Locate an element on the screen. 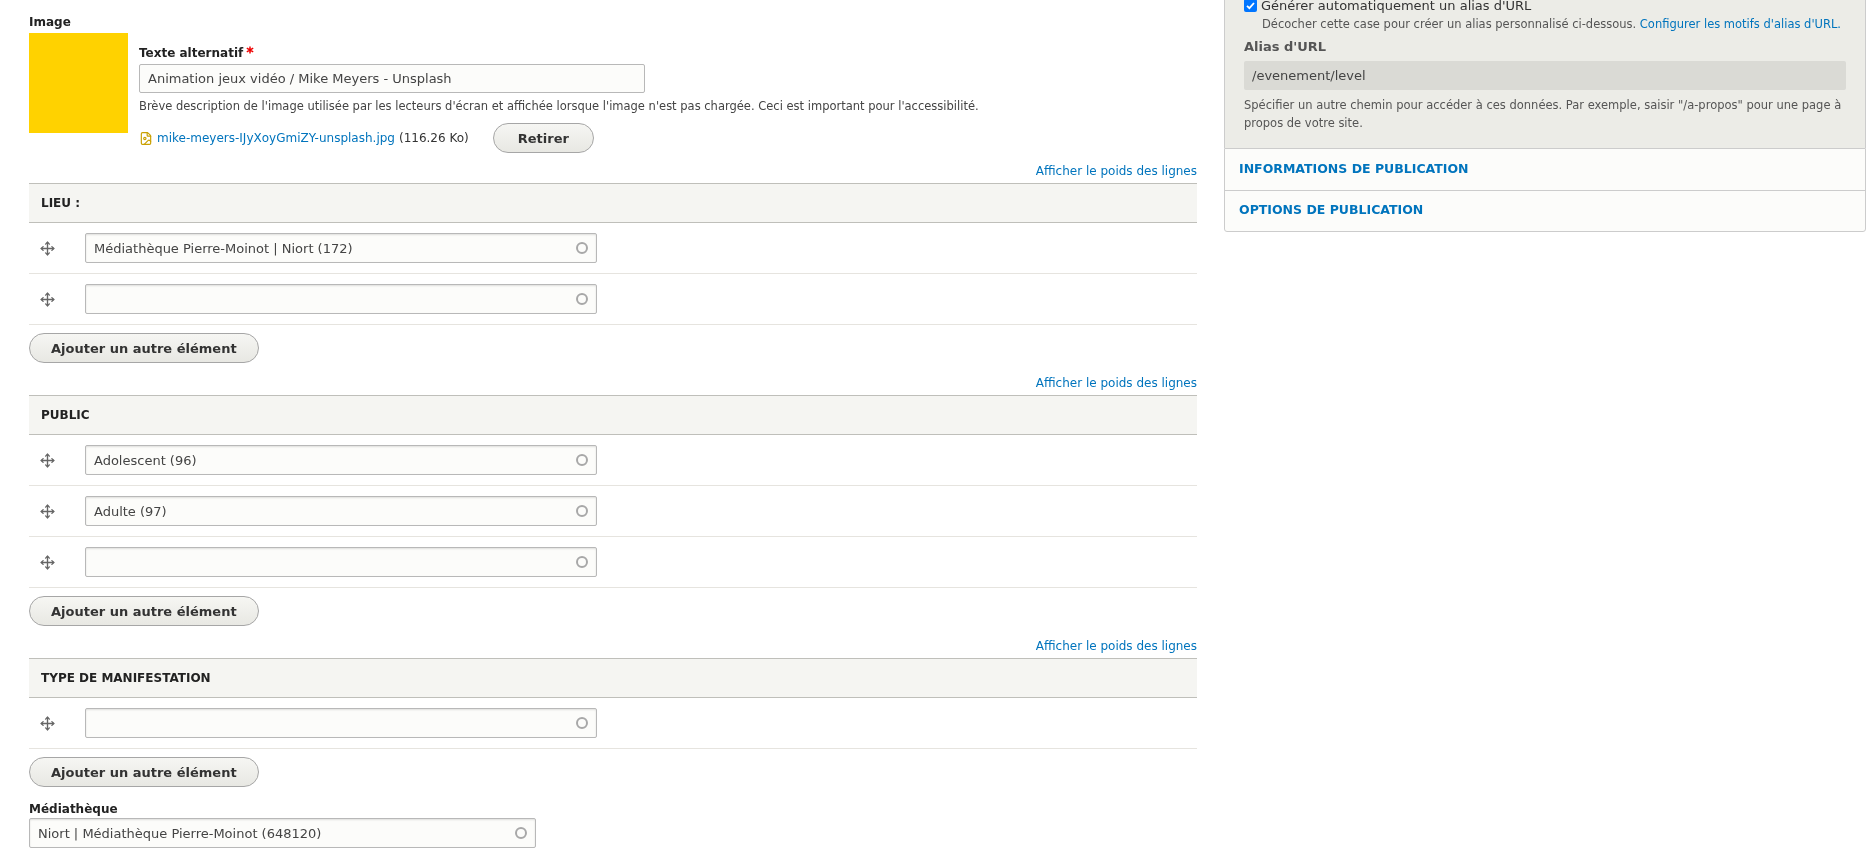 This screenshot has height=856, width=1873. configure-patterns-link: Configurer les motifs d'alias d'URL. is located at coordinates (1740, 24).